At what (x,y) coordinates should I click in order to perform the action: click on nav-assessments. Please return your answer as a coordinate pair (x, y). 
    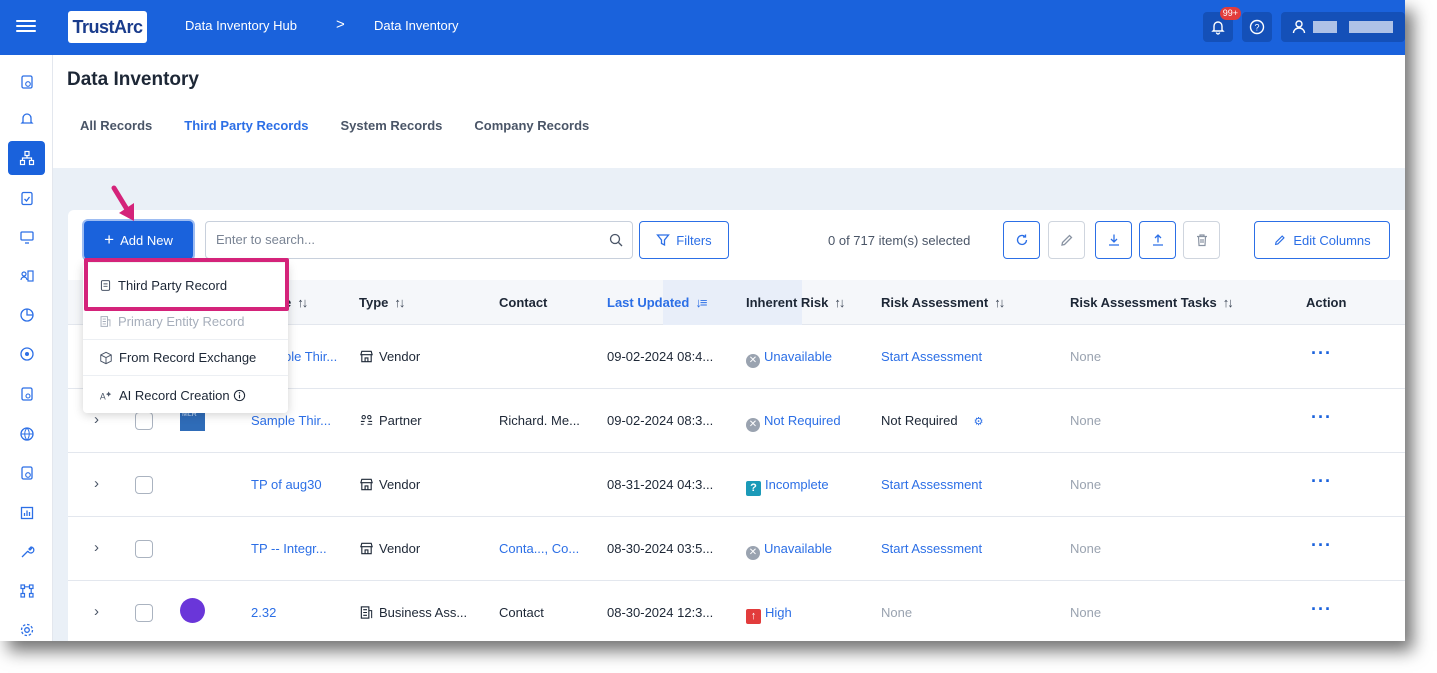
    Looking at the image, I should click on (26, 198).